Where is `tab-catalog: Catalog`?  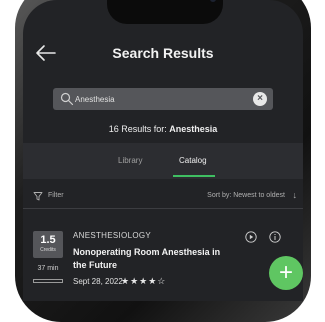 tab-catalog: Catalog is located at coordinates (193, 160).